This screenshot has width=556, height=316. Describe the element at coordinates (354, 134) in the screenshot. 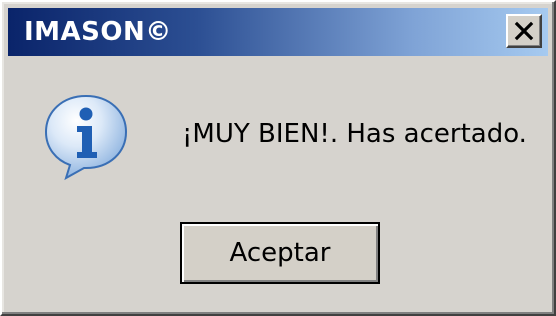

I see `dialog-message: ¡MUY BIEN!. Has acertado.` at that location.